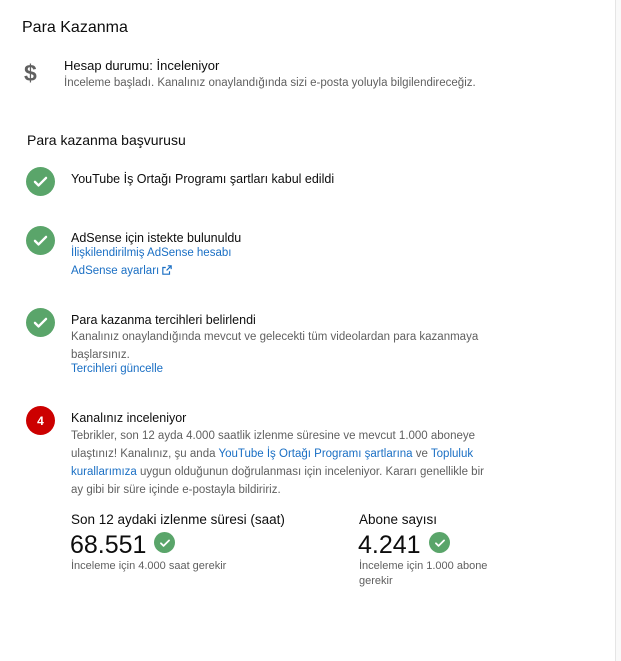 The height and width of the screenshot is (661, 621). I want to click on adsense-settings-link: AdSense ayarları, so click(121, 271).